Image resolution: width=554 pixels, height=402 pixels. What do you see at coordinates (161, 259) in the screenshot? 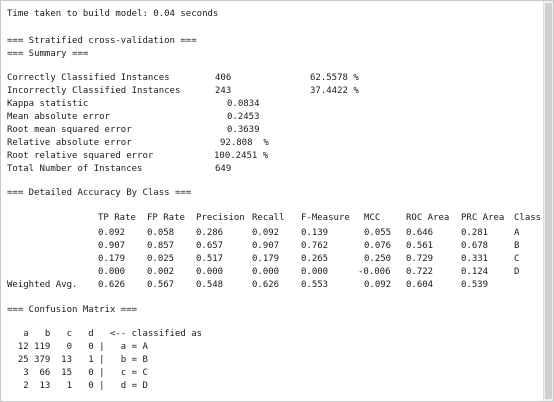
I see `accuracy-cell: 0.025` at bounding box center [161, 259].